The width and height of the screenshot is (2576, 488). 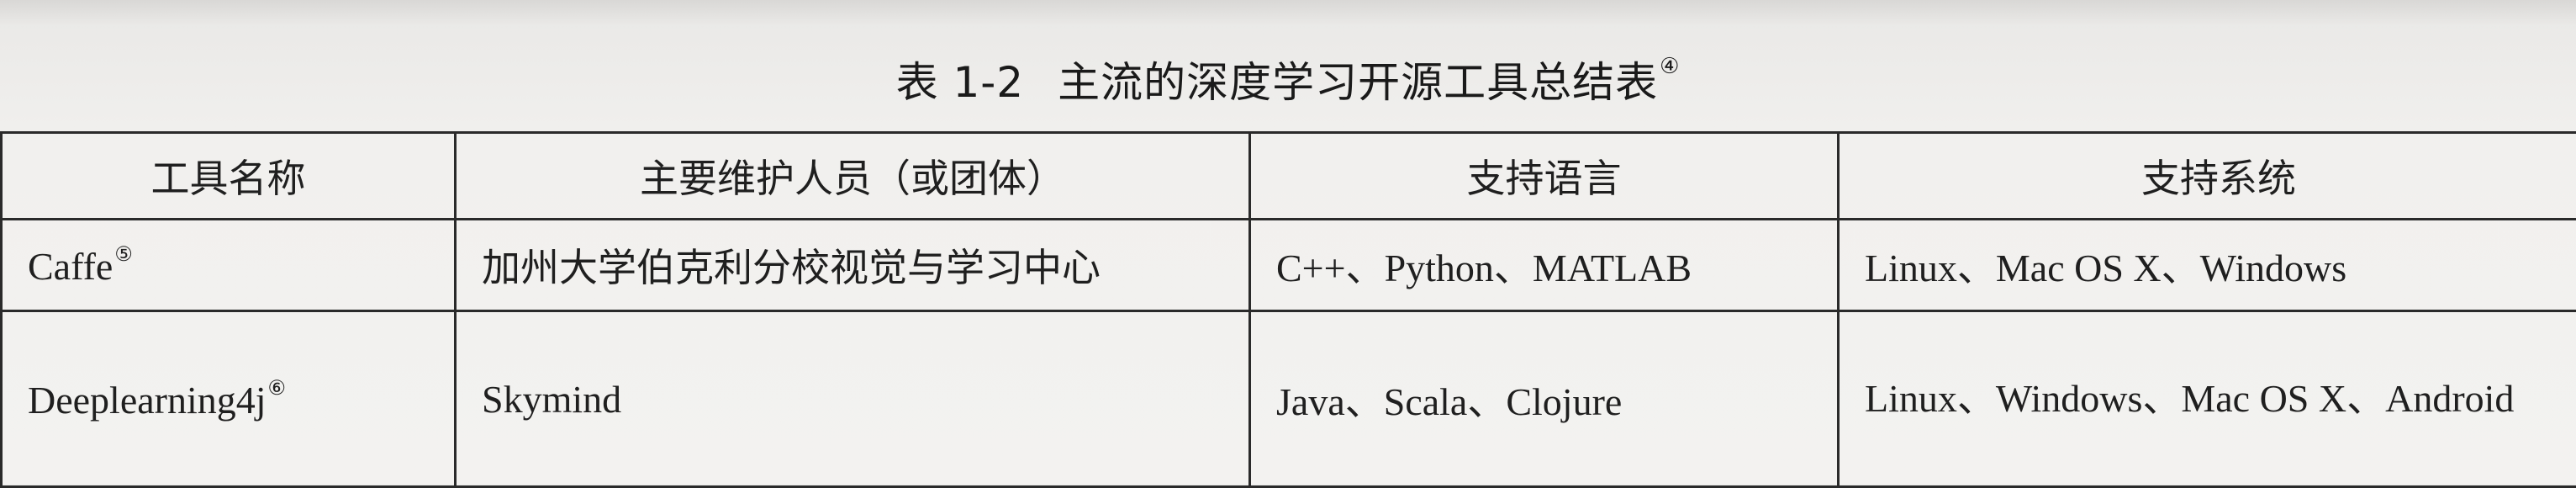 I want to click on tool-name: Deeplearning4j, so click(x=147, y=401).